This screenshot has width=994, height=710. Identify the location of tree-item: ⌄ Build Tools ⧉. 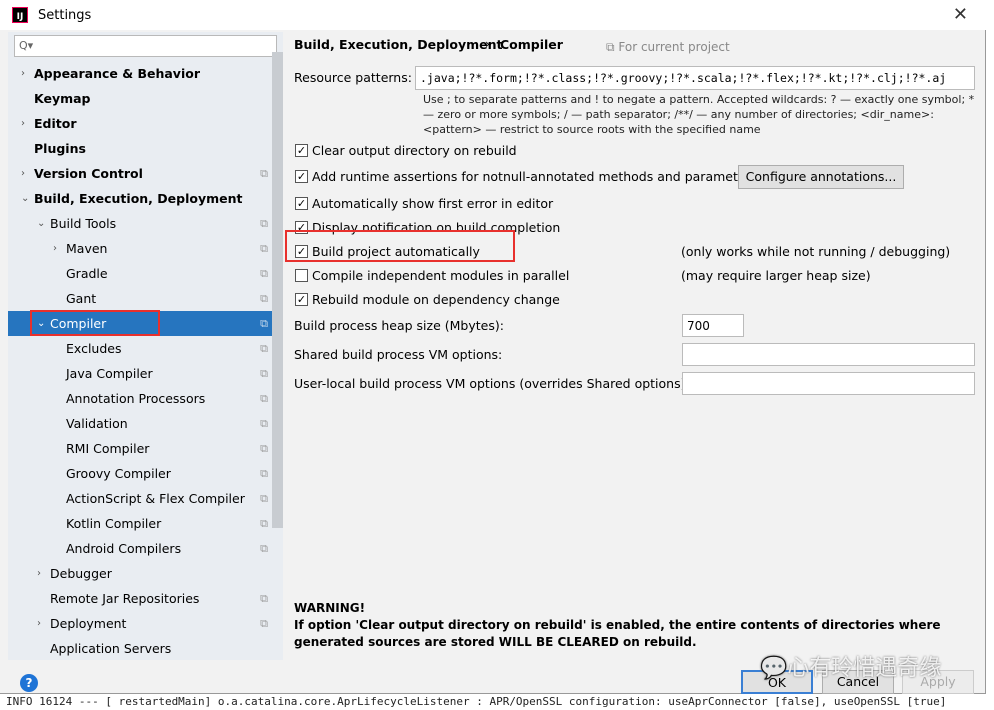
(140, 223).